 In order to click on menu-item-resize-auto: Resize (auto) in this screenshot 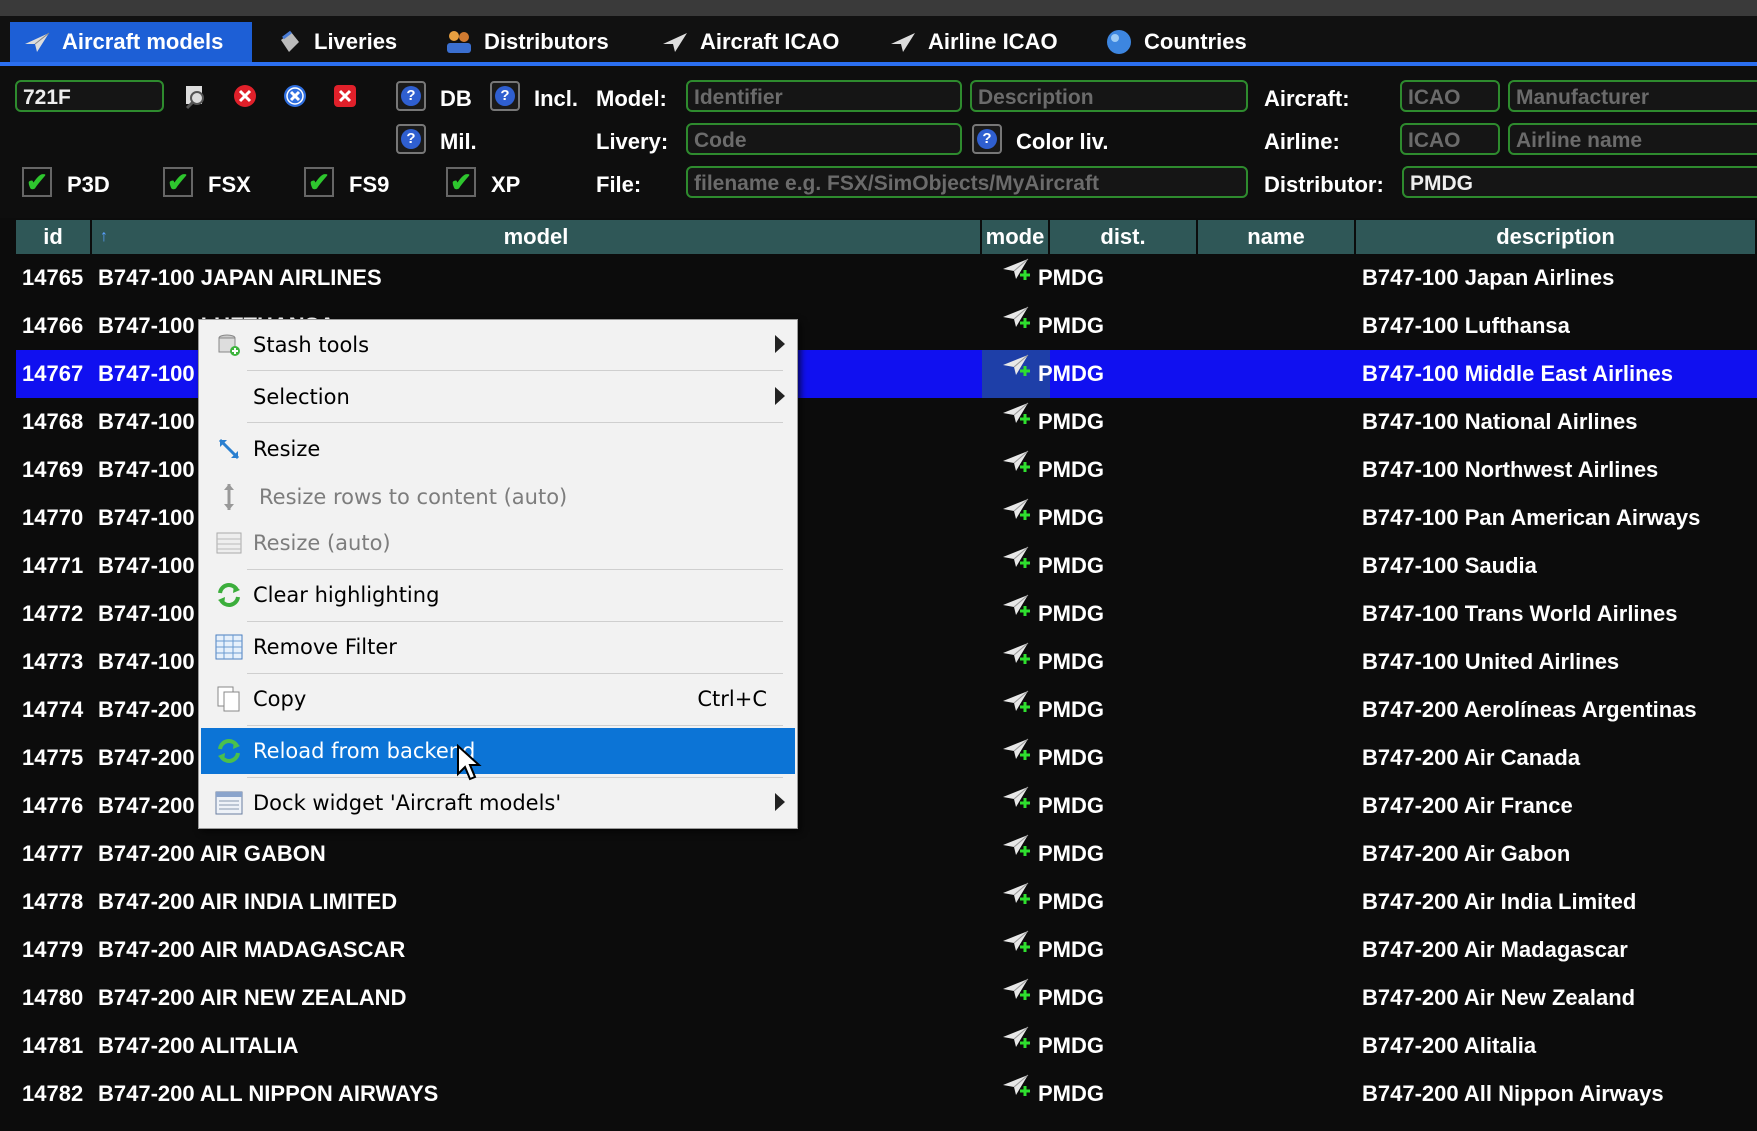, I will do `click(498, 543)`.